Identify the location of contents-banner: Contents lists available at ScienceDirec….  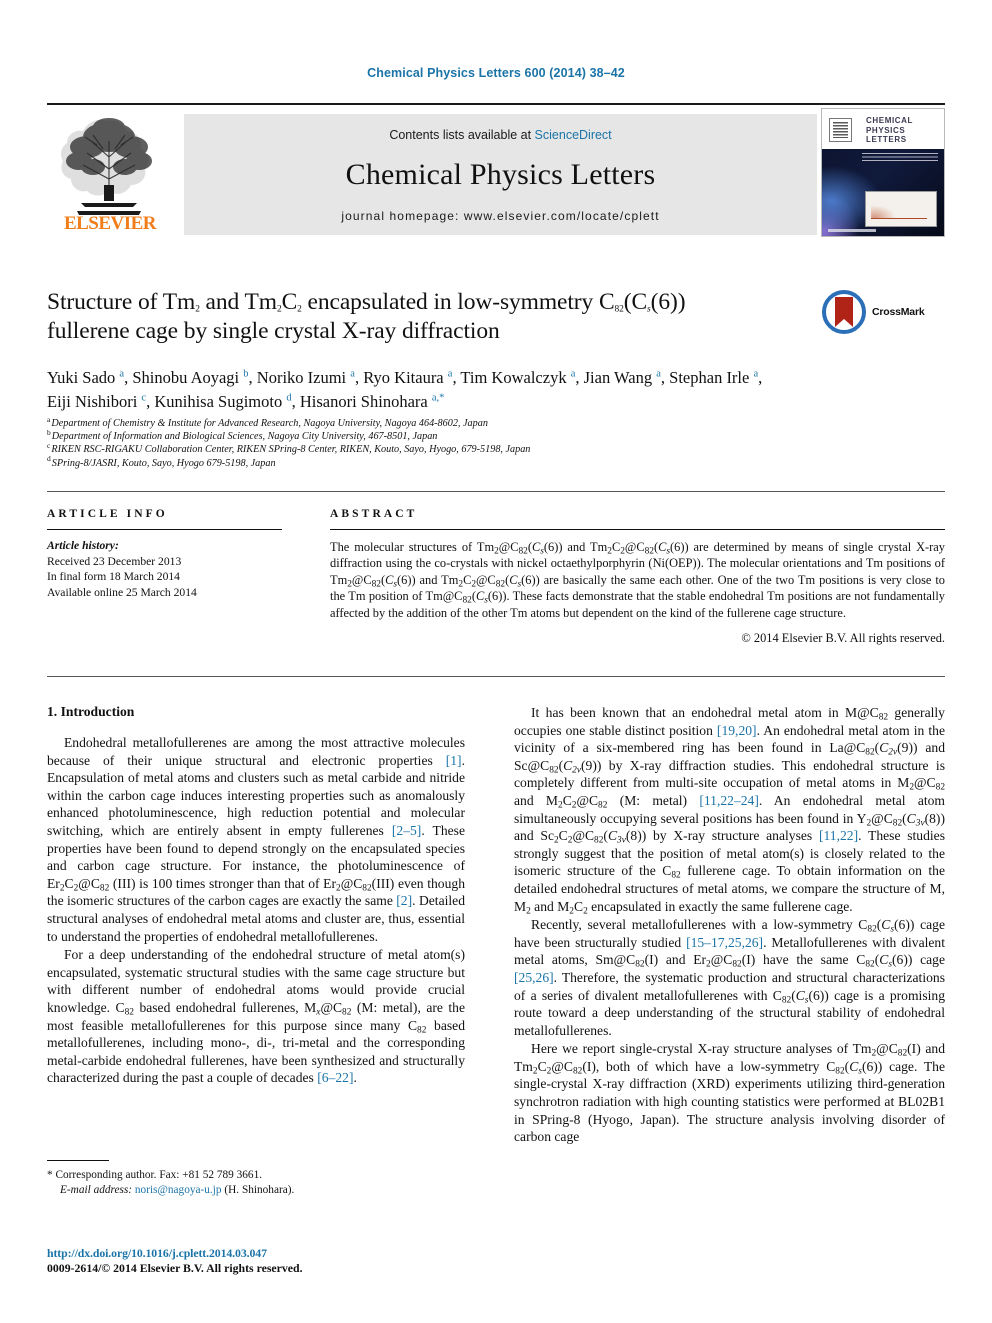
(500, 174).